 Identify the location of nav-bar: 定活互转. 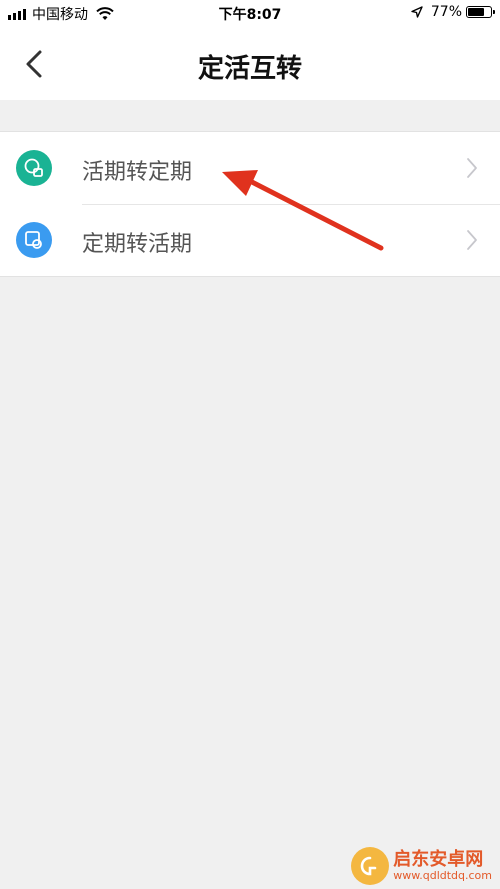
(250, 63).